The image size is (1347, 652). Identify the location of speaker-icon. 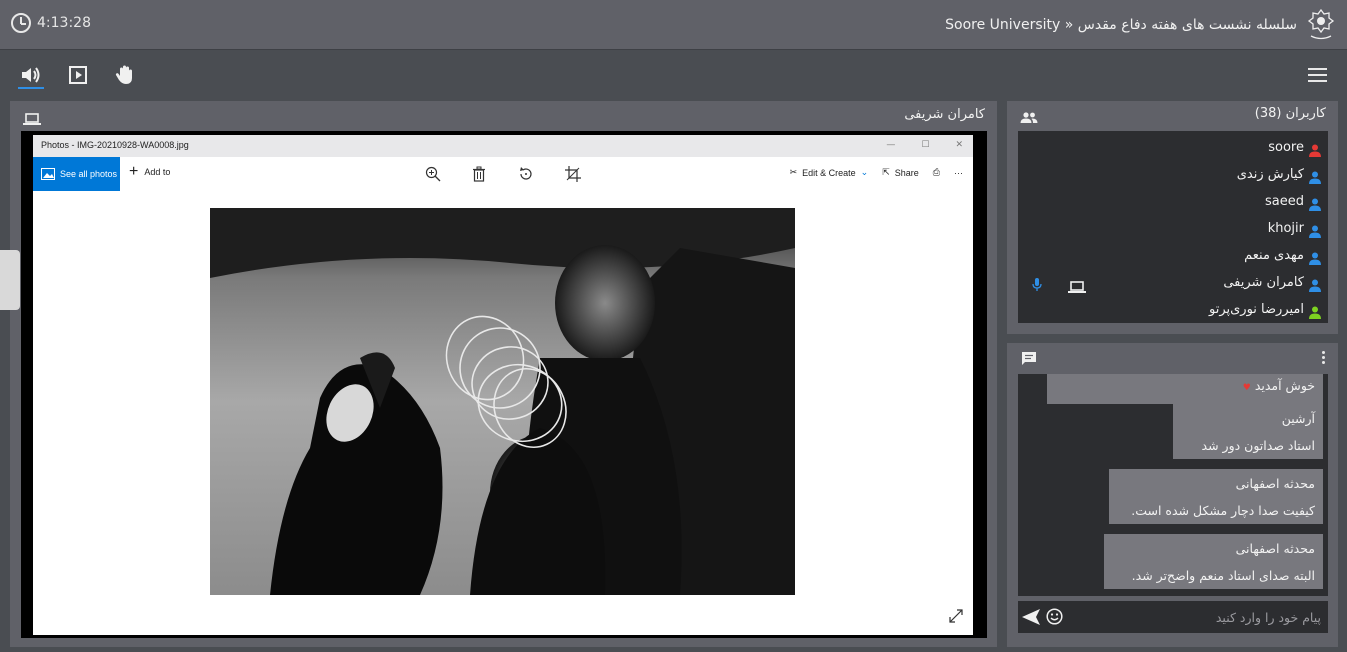
(31, 75).